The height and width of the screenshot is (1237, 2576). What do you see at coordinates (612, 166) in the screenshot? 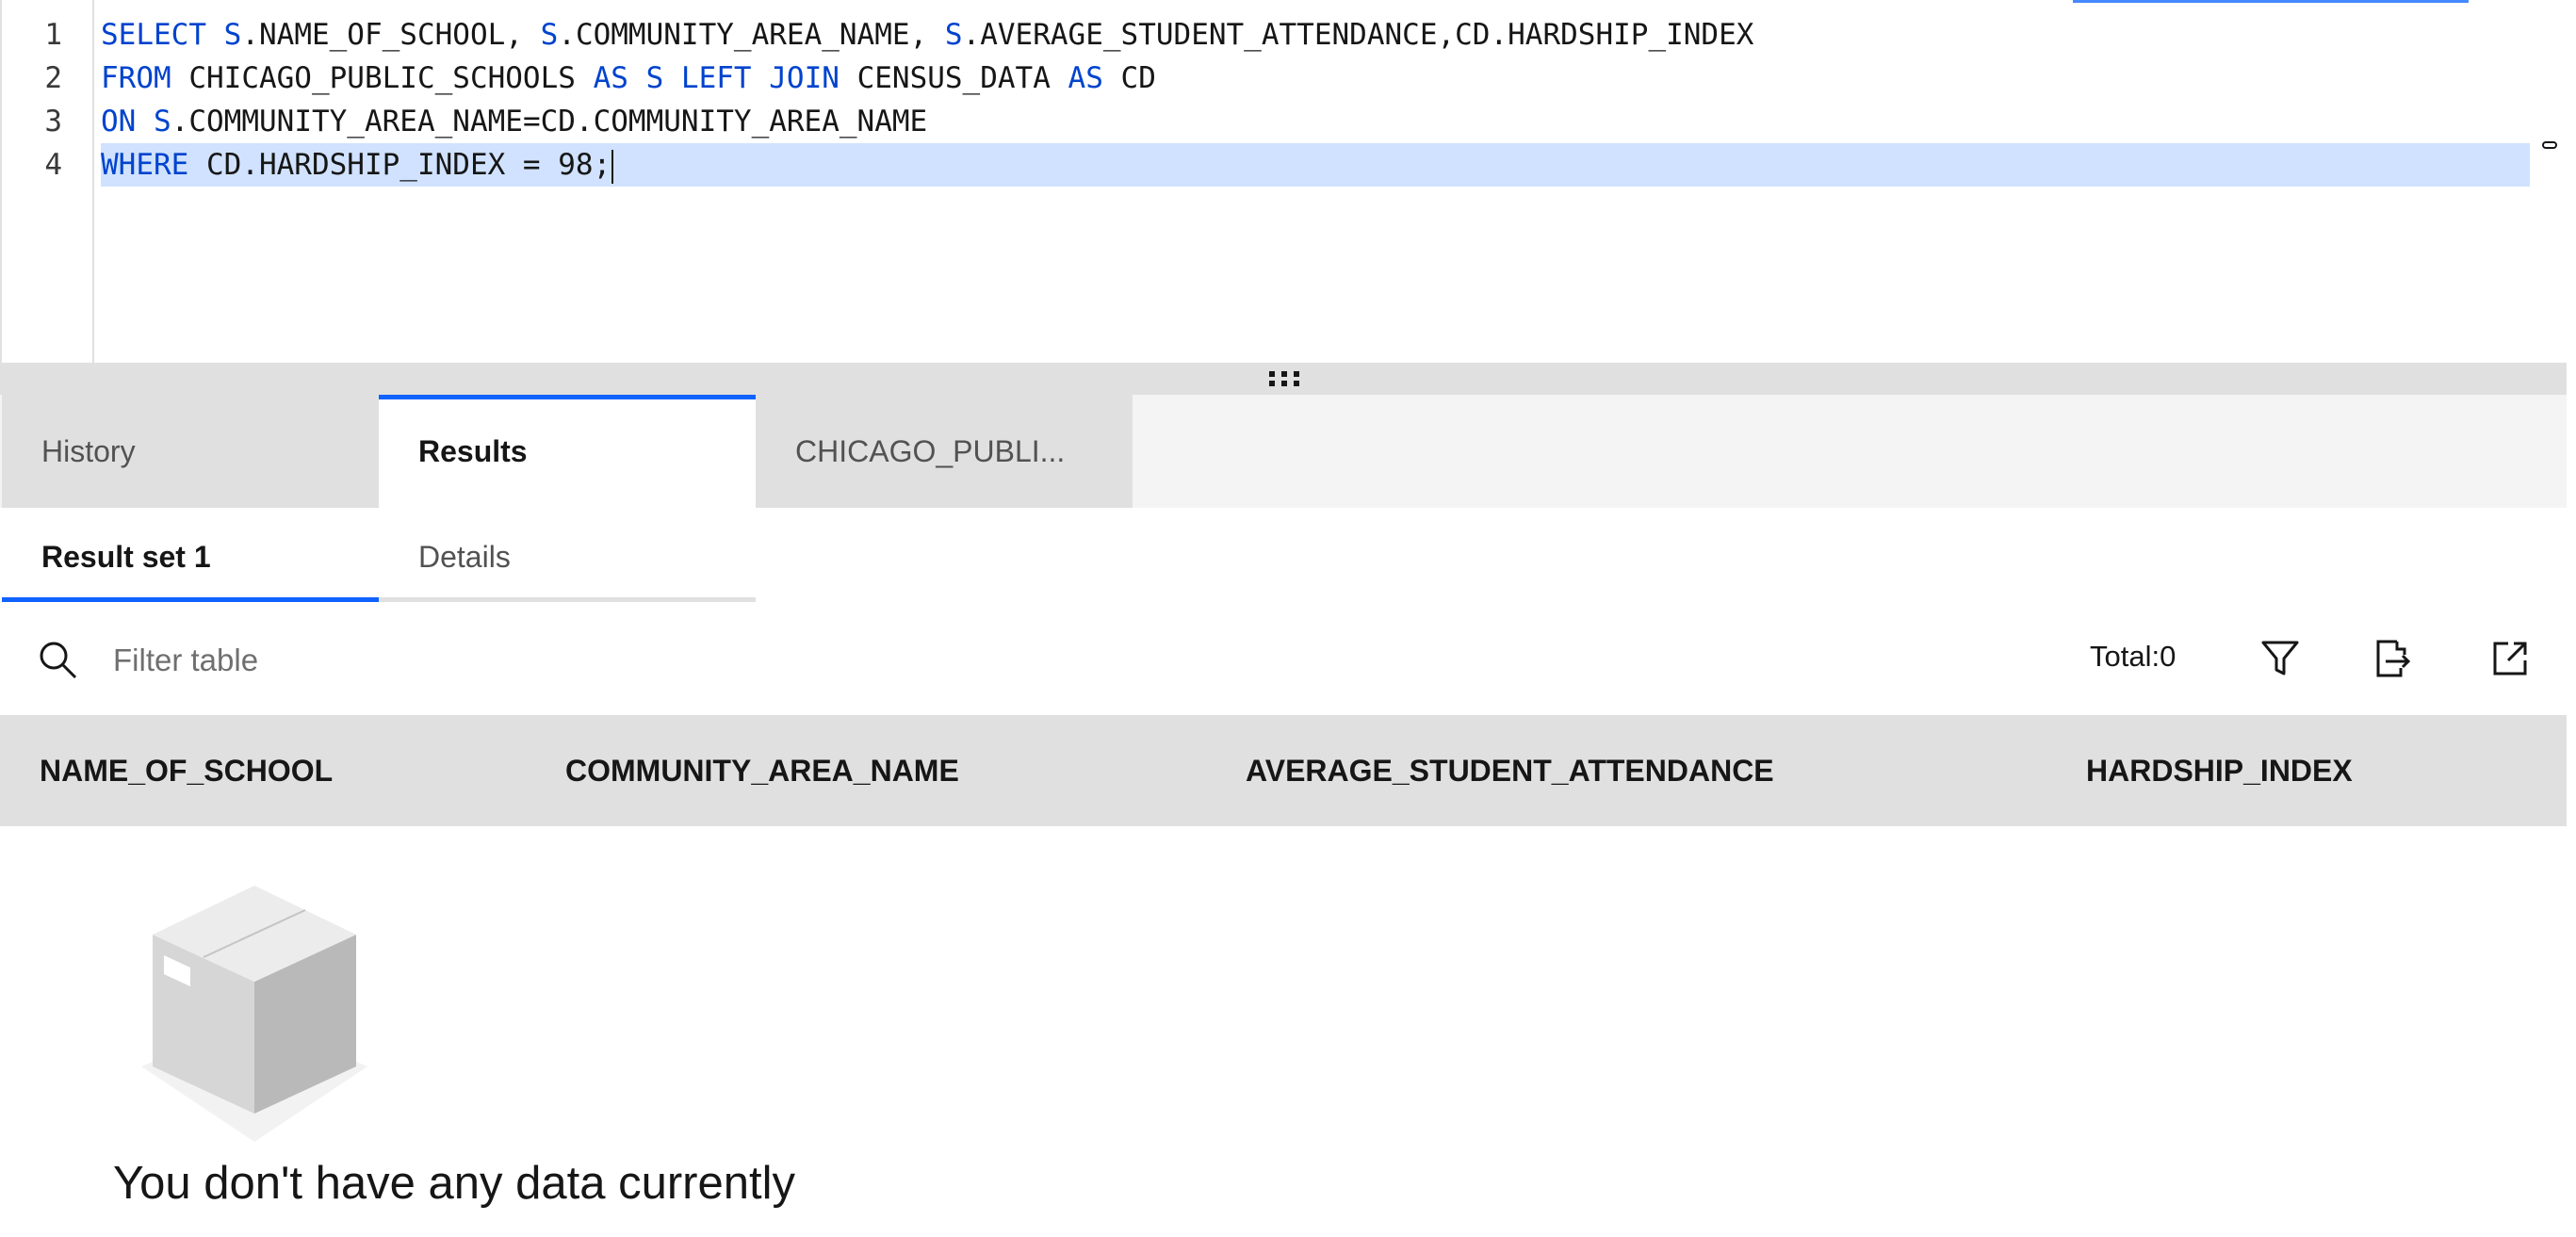
I see `text-cursor` at bounding box center [612, 166].